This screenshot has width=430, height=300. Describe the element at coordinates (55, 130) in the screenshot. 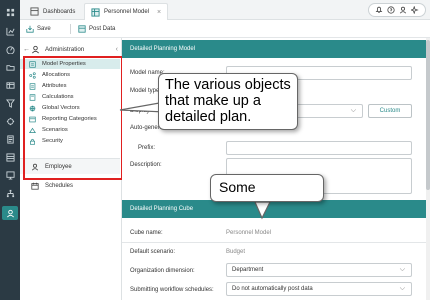

I see `tree-item-label: Scenarios` at that location.